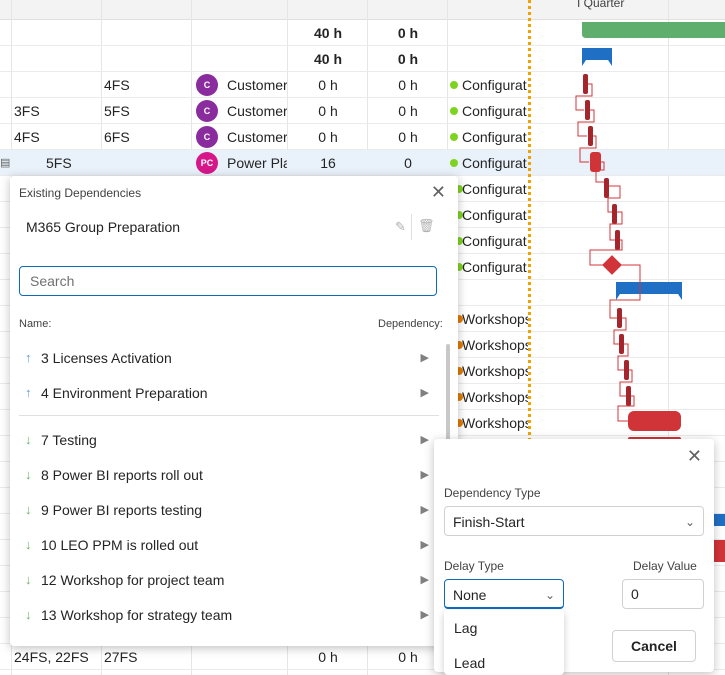 The width and height of the screenshot is (725, 675). I want to click on name-column-header: Name:, so click(35, 324).